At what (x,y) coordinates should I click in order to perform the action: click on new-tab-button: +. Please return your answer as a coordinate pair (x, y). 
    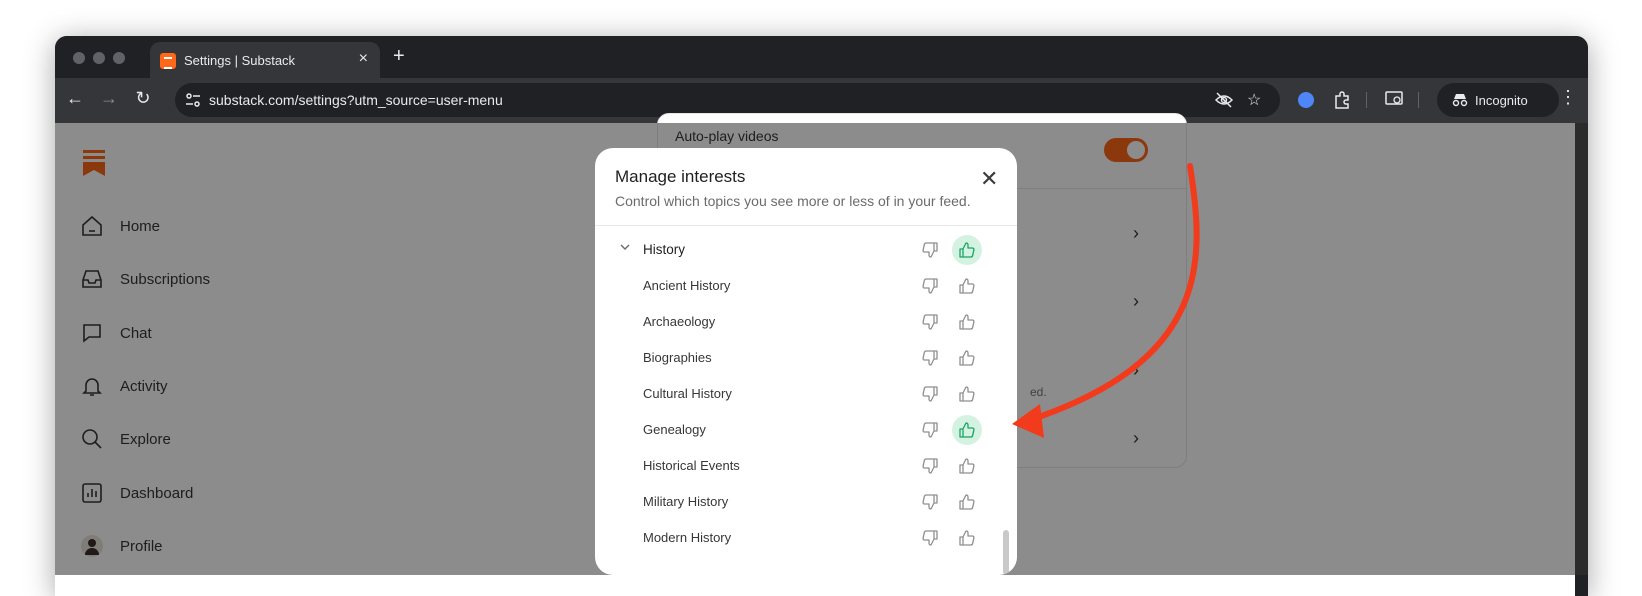
    Looking at the image, I should click on (399, 56).